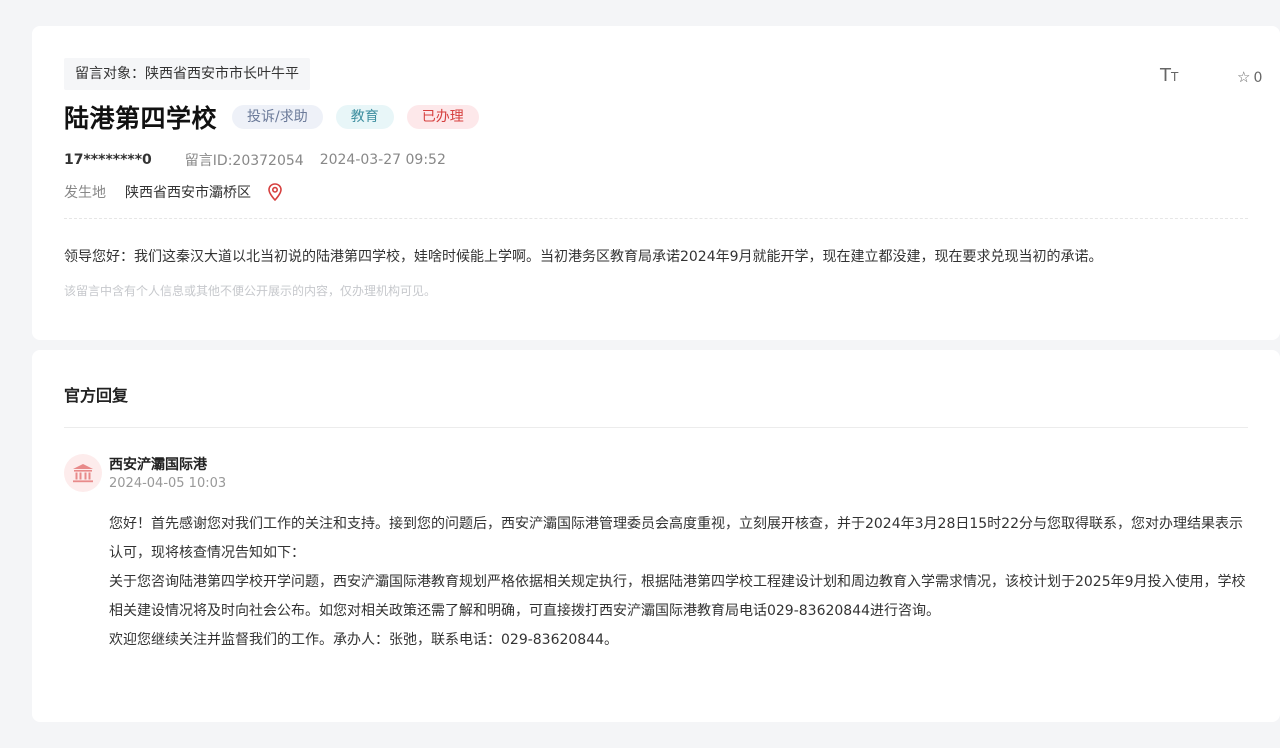  What do you see at coordinates (244, 161) in the screenshot?
I see `message-id: 留言ID:20372054` at bounding box center [244, 161].